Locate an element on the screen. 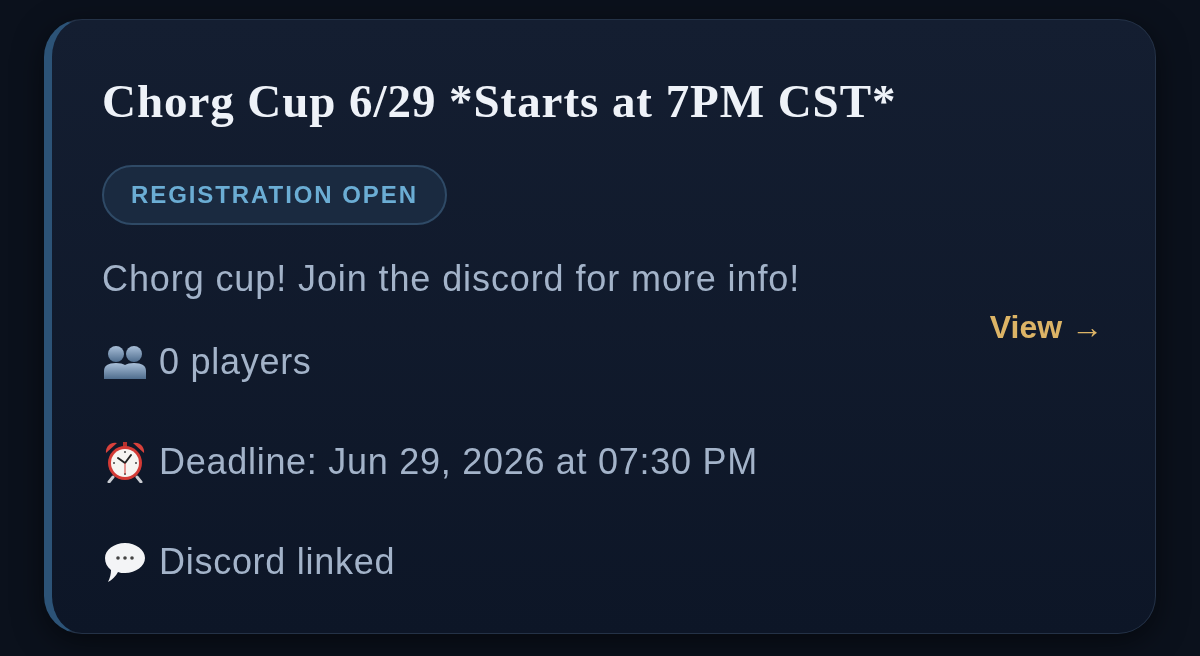 The height and width of the screenshot is (656, 1200). detail-text: 0 players is located at coordinates (235, 362).